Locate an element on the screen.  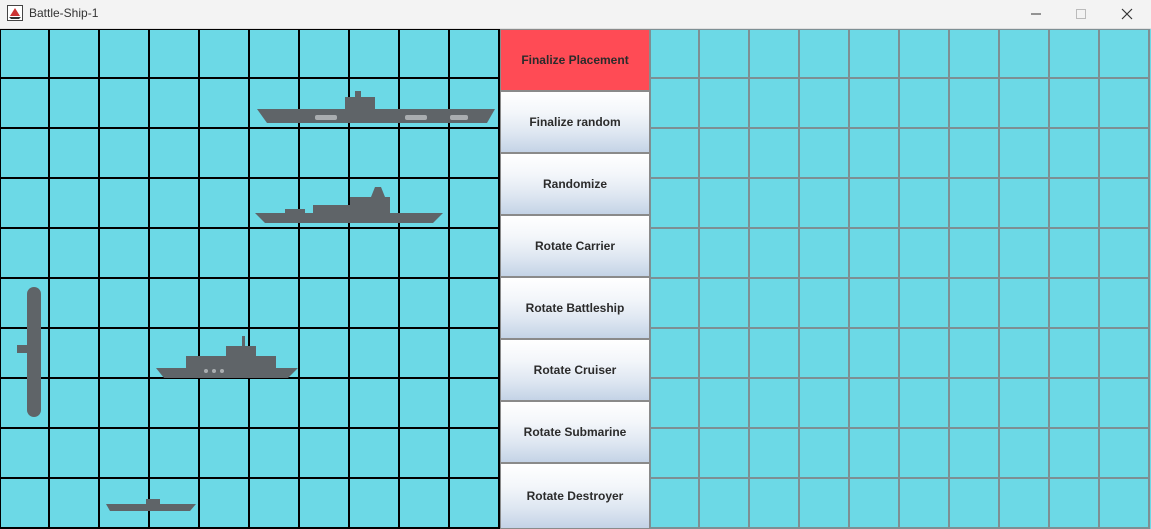
finalize-placement-button: Finalize Placement is located at coordinates (575, 60).